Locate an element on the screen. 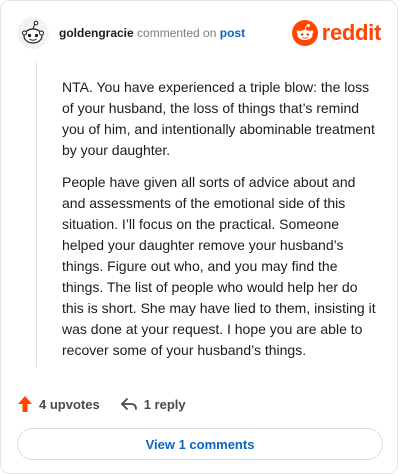  comment-header: goldengracie commented on post reddit is located at coordinates (199, 33).